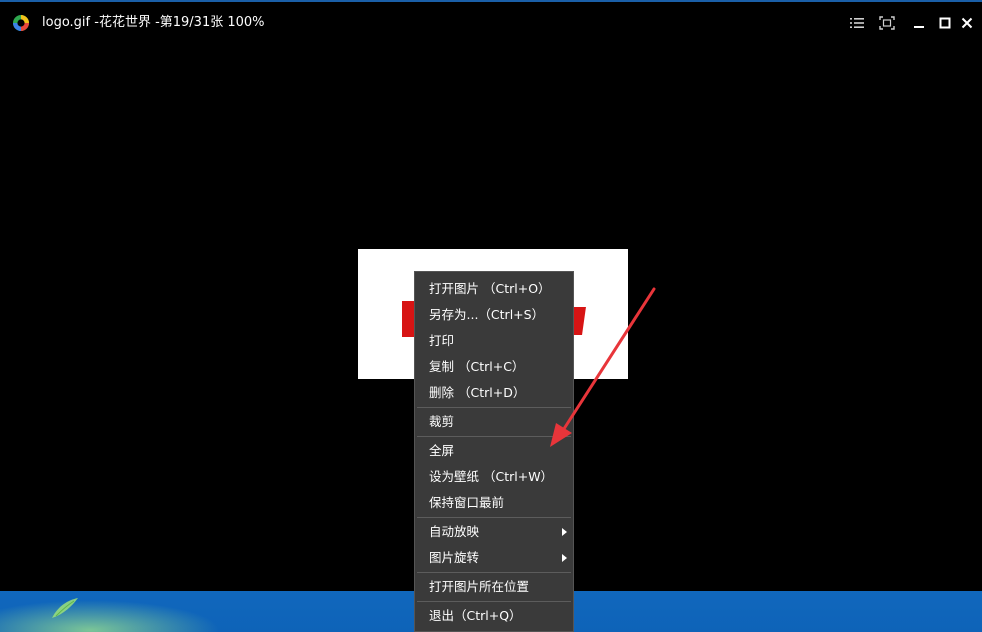 The image size is (982, 632). I want to click on window-title: logo.gif -花花世界 -第19/31张 100%, so click(153, 22).